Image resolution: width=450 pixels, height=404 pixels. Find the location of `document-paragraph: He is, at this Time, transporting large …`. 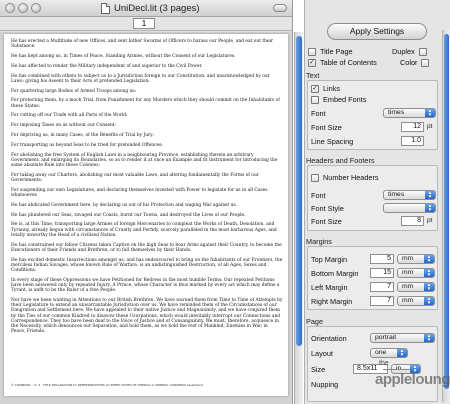

document-paragraph: He is, at this Time, transporting large … is located at coordinates (144, 230).